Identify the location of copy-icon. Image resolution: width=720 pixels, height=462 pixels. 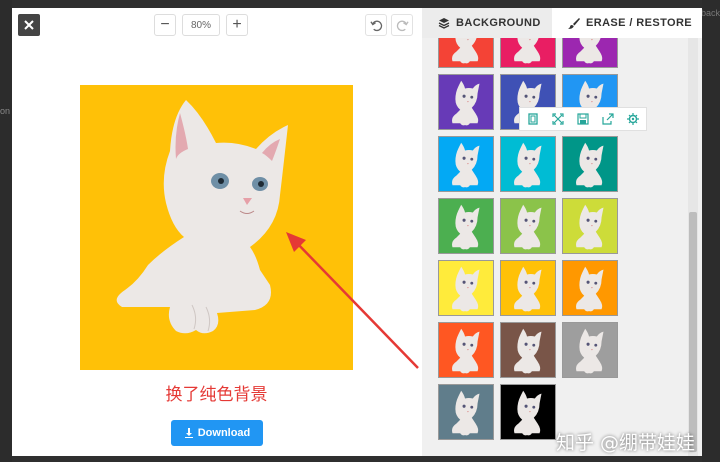
(532, 119).